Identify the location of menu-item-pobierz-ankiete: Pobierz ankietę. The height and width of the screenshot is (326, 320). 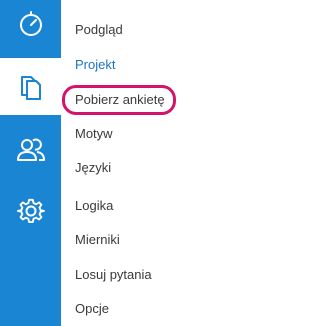
(120, 100).